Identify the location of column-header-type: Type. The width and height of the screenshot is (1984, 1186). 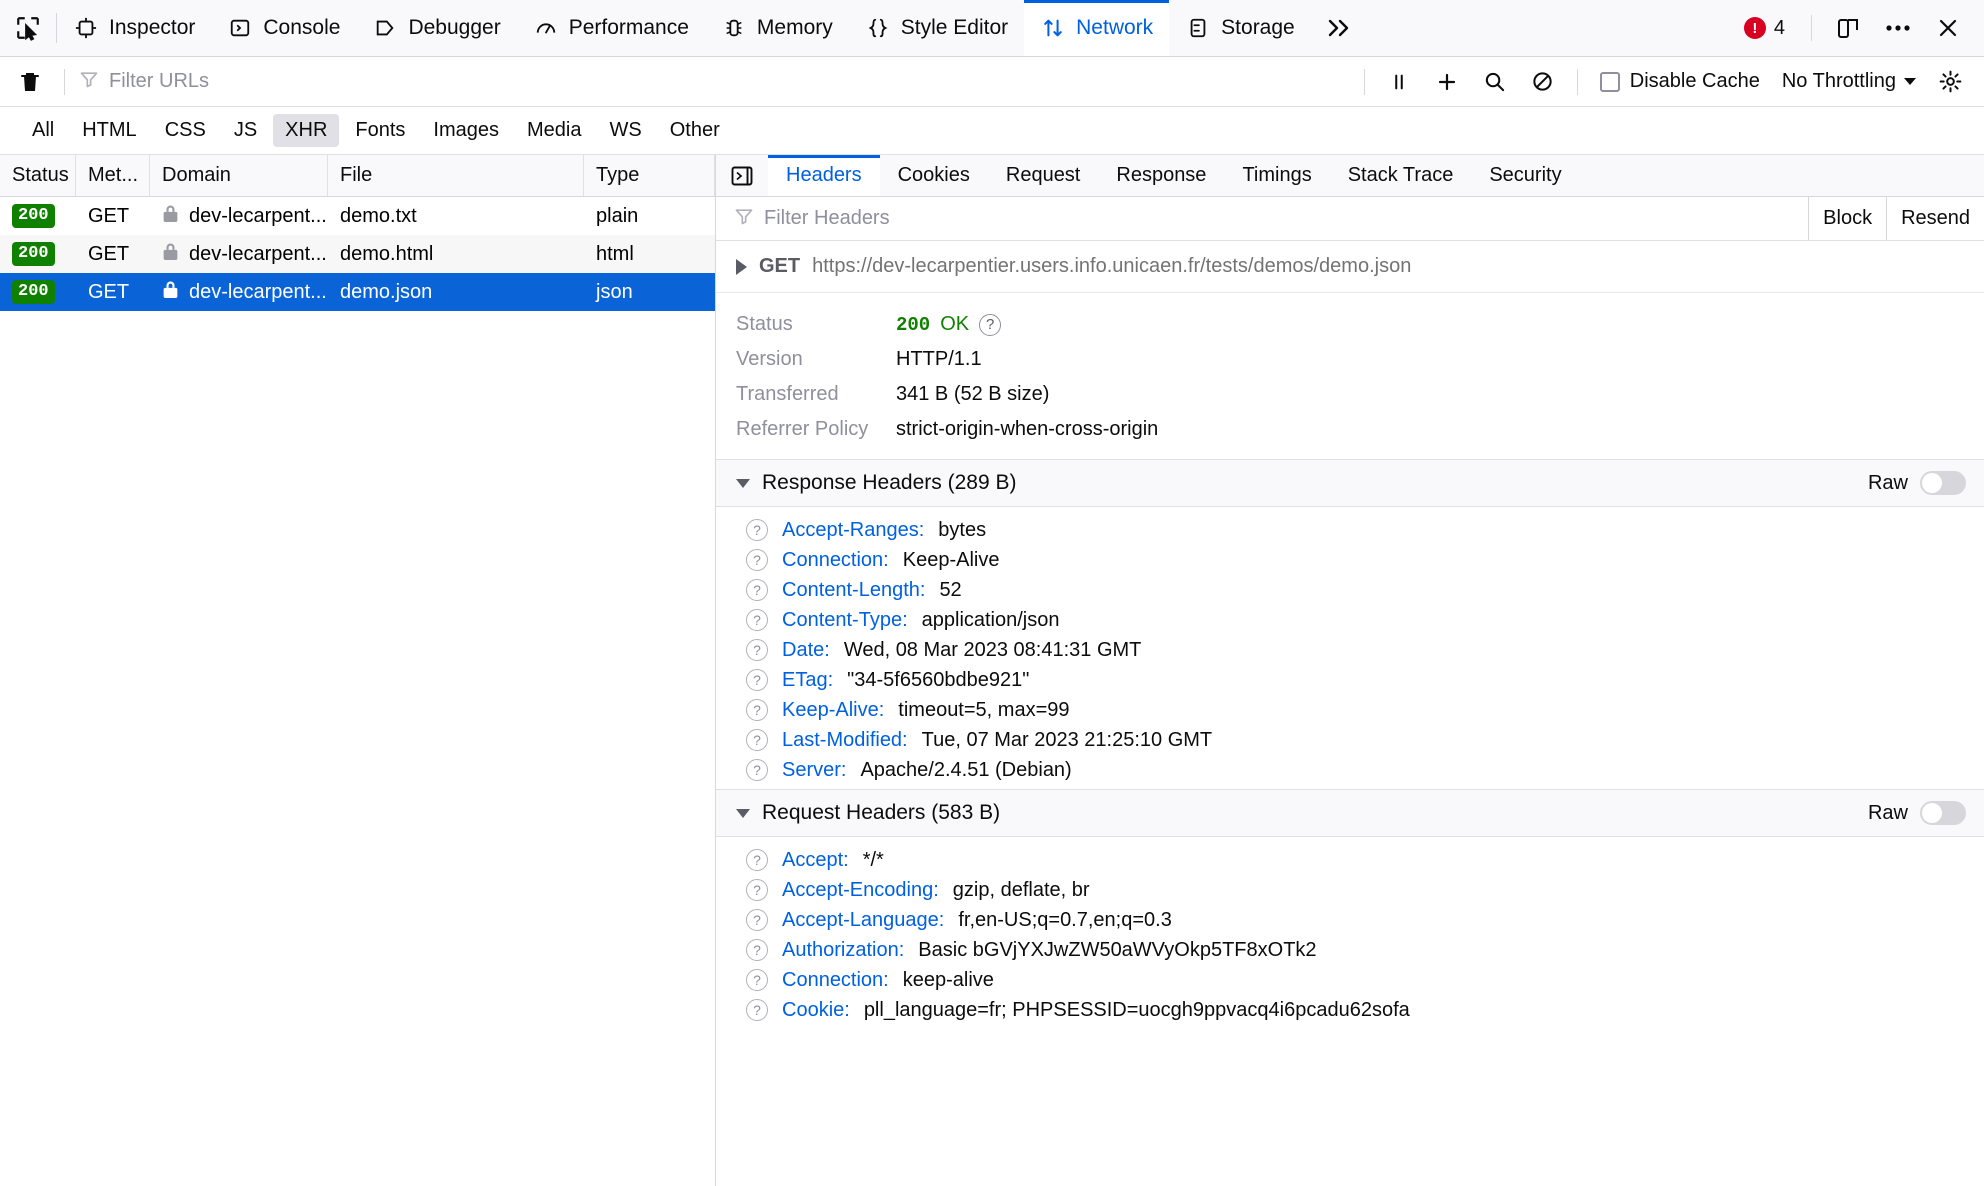
(649, 175).